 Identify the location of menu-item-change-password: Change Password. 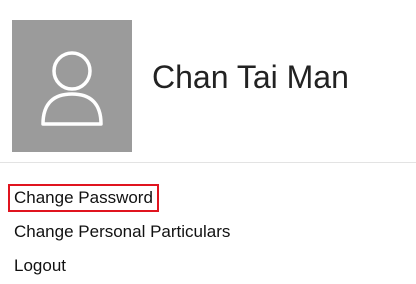
(122, 199).